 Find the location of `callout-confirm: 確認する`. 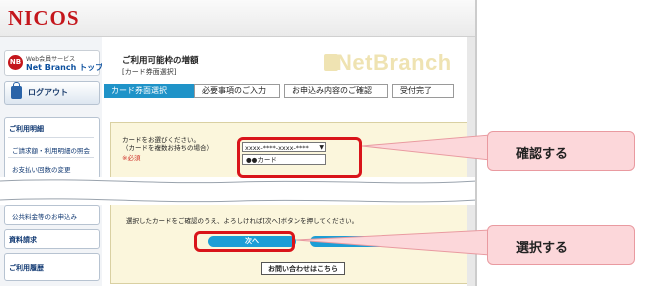

callout-confirm: 確認する is located at coordinates (561, 151).